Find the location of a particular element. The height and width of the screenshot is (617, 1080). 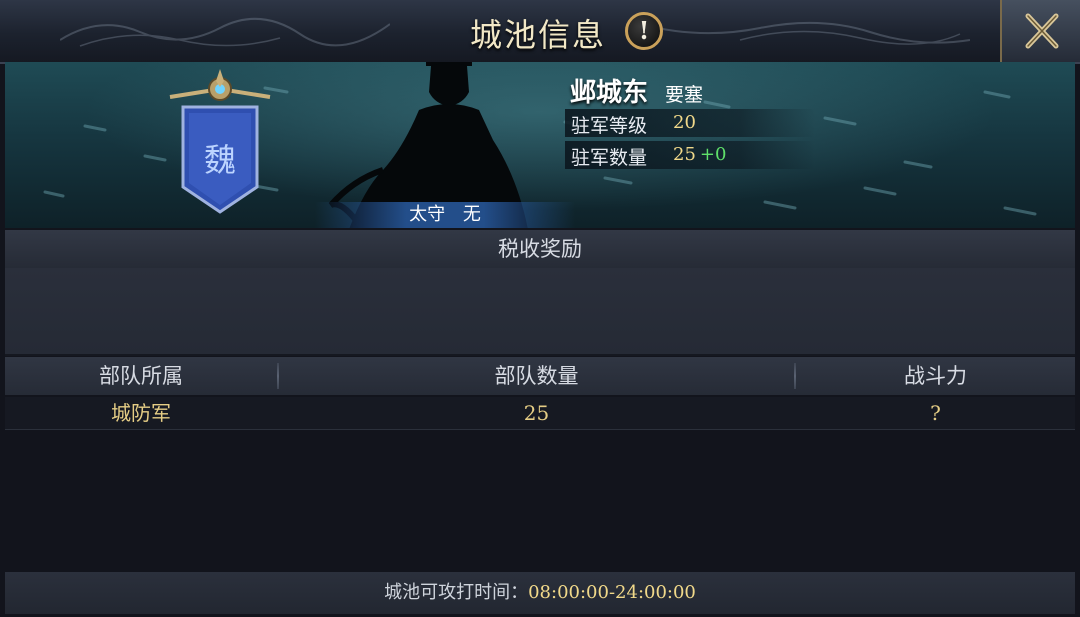

stat-label: 驻军数量 is located at coordinates (609, 158).